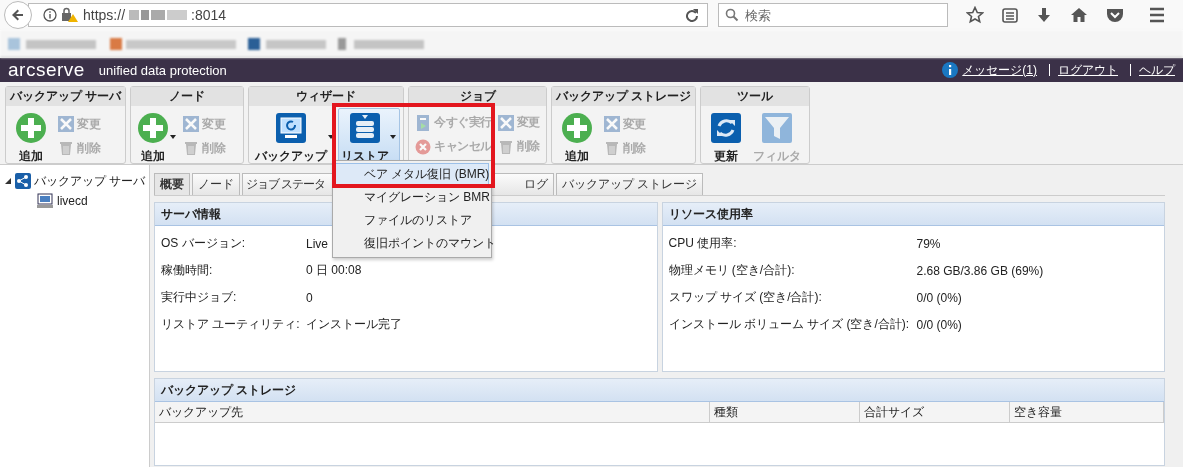  What do you see at coordinates (423, 122) in the screenshot?
I see `server-icon` at bounding box center [423, 122].